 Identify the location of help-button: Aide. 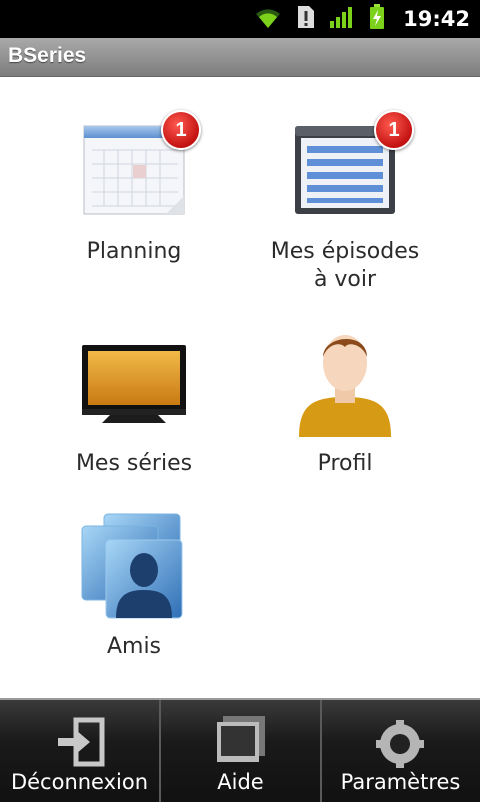
(240, 751).